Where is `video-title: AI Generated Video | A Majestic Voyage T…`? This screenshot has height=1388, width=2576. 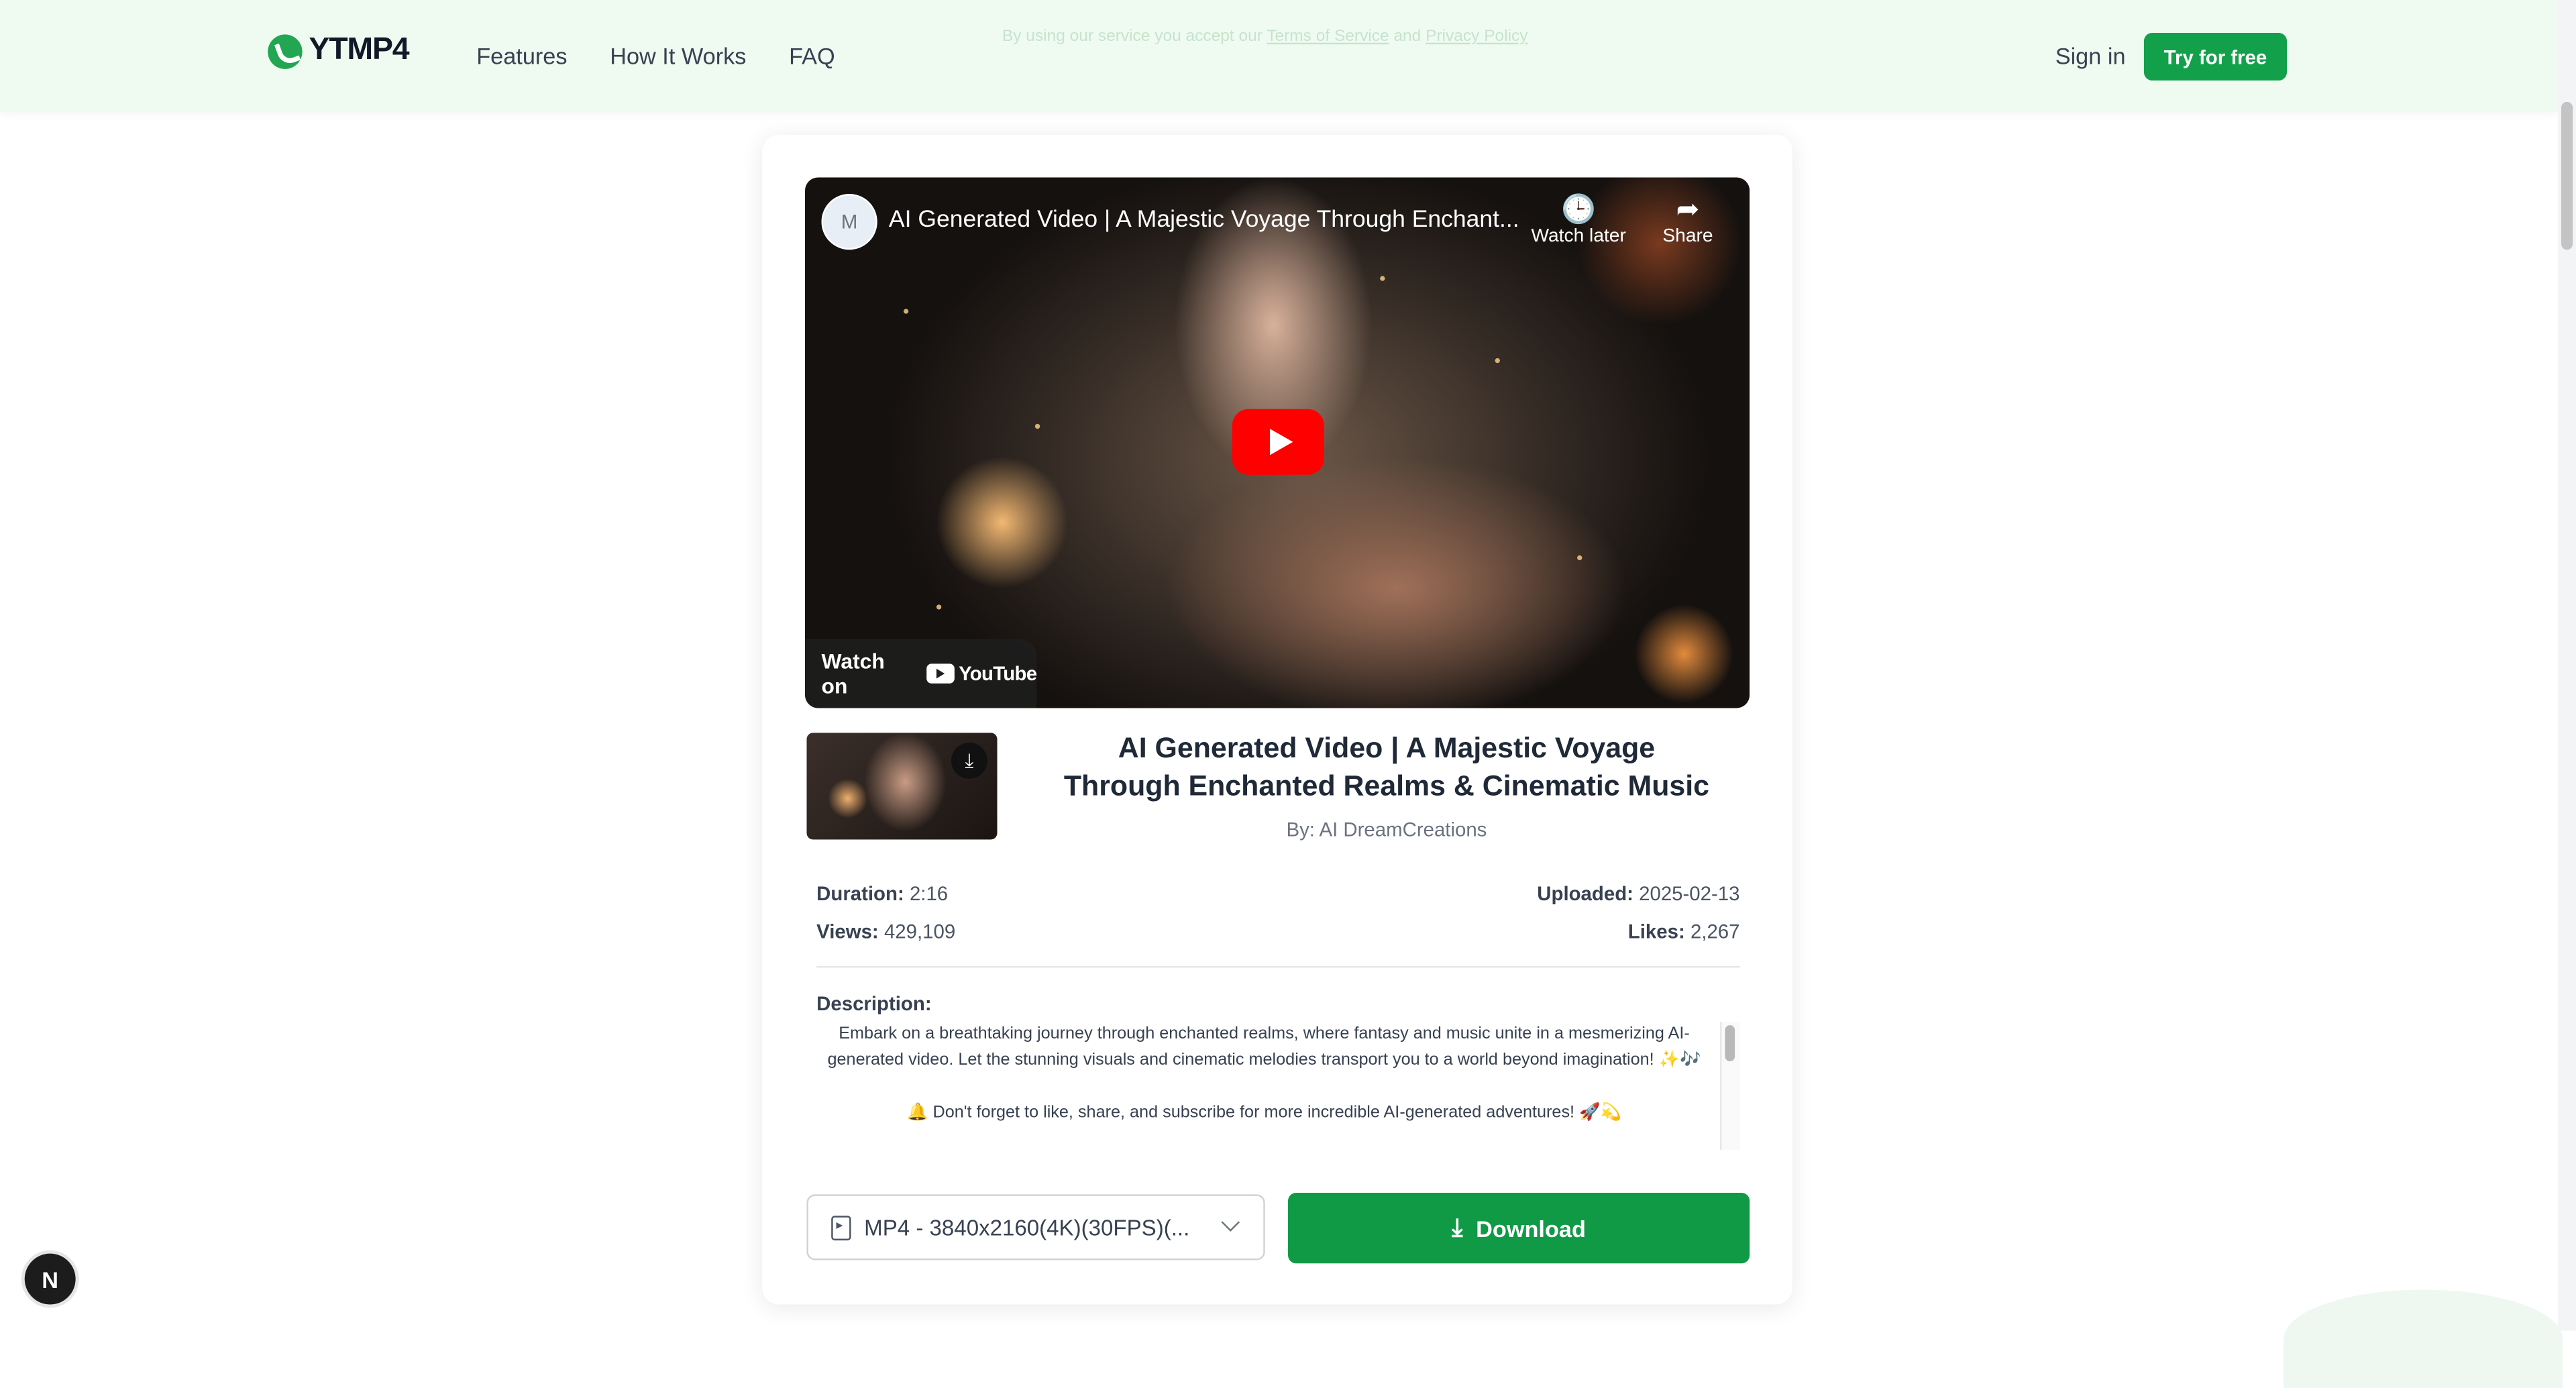
video-title: AI Generated Video | A Majestic Voyage T… is located at coordinates (1386, 767).